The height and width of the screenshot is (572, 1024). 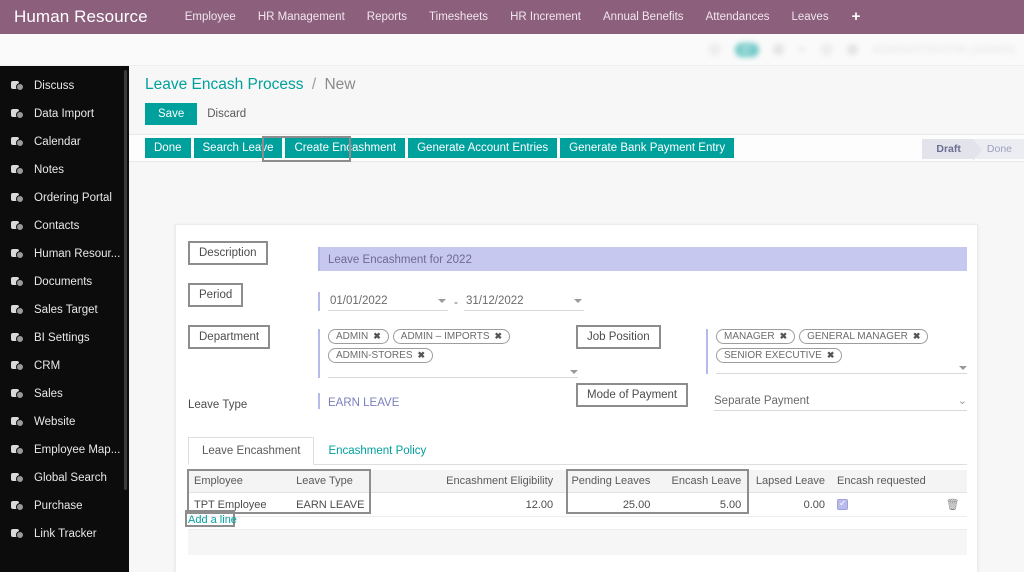 What do you see at coordinates (218, 405) in the screenshot?
I see `leave-type-label: Leave Type` at bounding box center [218, 405].